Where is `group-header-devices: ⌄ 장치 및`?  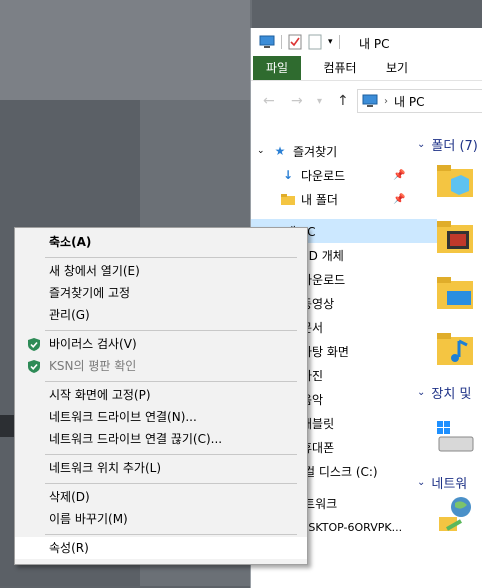
group-header-devices: ⌄ 장치 및 is located at coordinates (444, 392).